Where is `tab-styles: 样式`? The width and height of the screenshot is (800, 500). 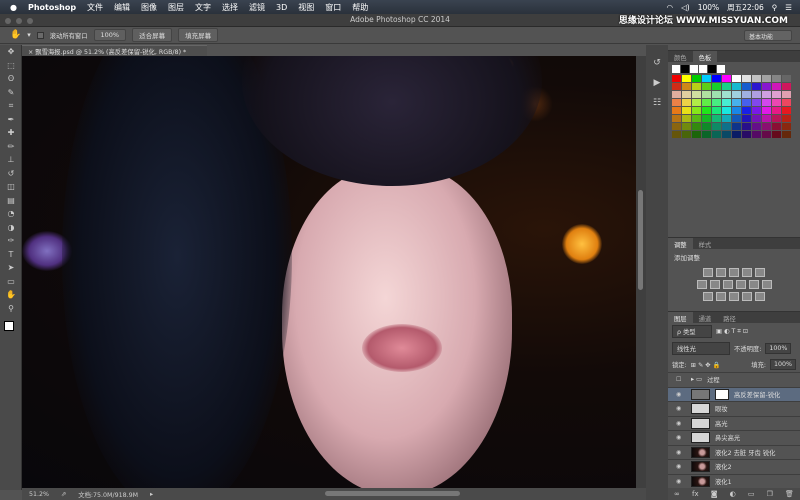 tab-styles: 样式 is located at coordinates (705, 243).